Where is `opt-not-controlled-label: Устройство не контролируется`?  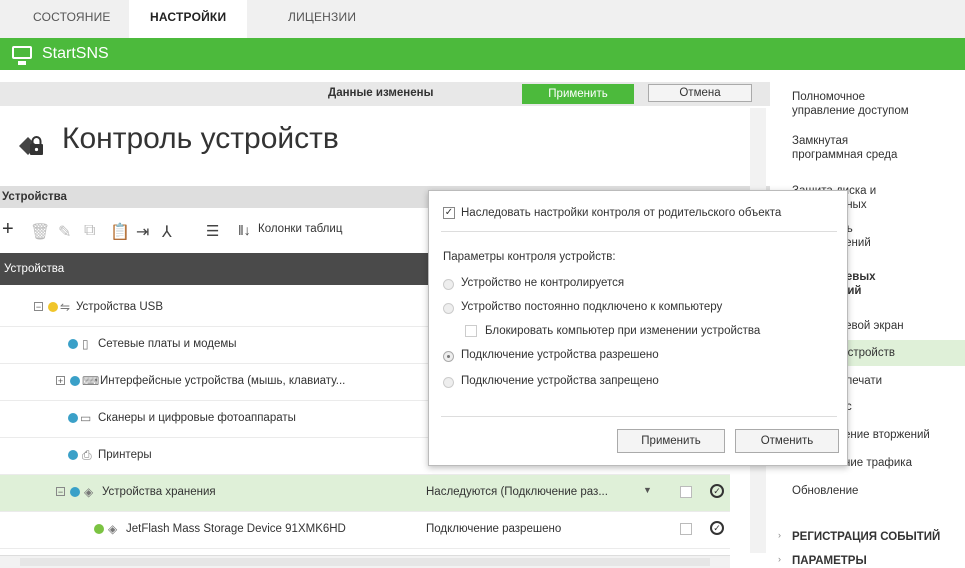 opt-not-controlled-label: Устройство не контролируется is located at coordinates (543, 283).